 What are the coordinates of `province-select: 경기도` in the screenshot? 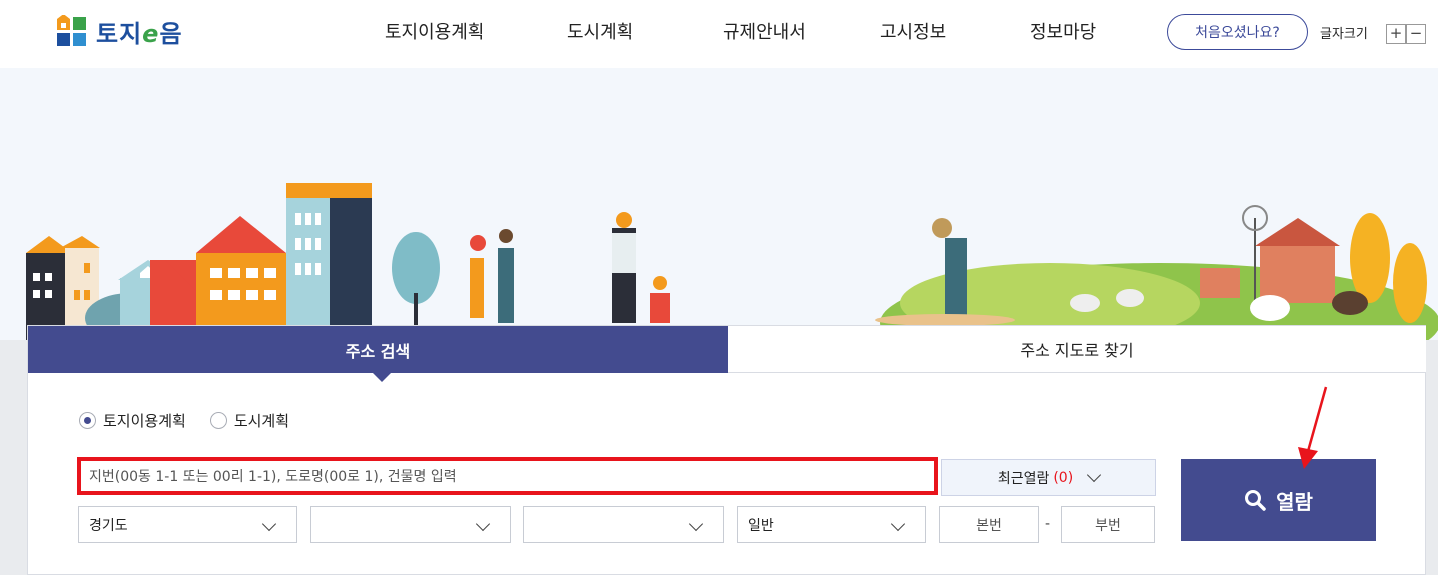 It's located at (187, 524).